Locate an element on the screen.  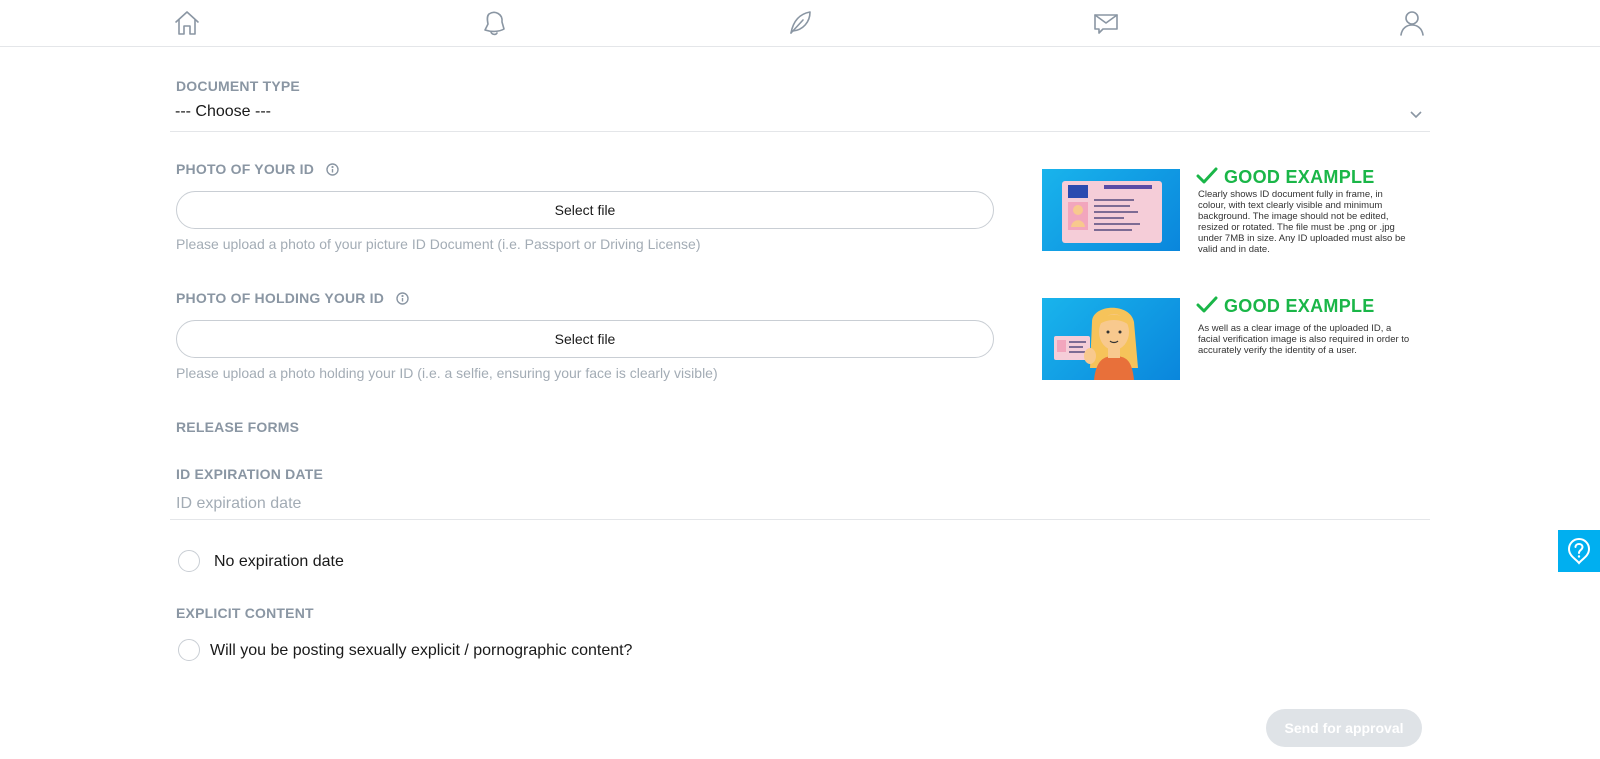
photo-holding-label: PHOTO OF HOLDING YOUR ID is located at coordinates (292, 298).